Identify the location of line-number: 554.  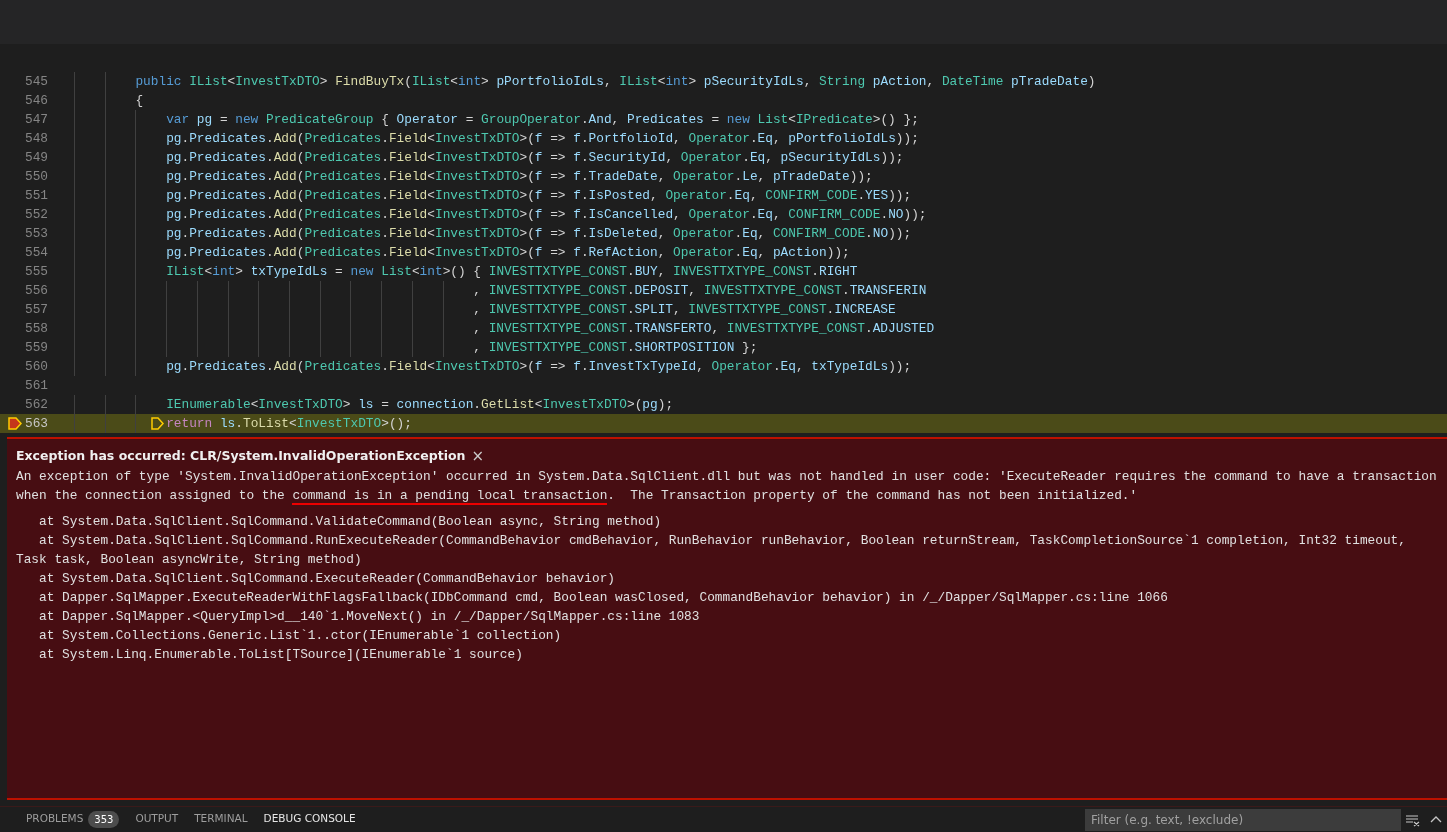
(36, 253).